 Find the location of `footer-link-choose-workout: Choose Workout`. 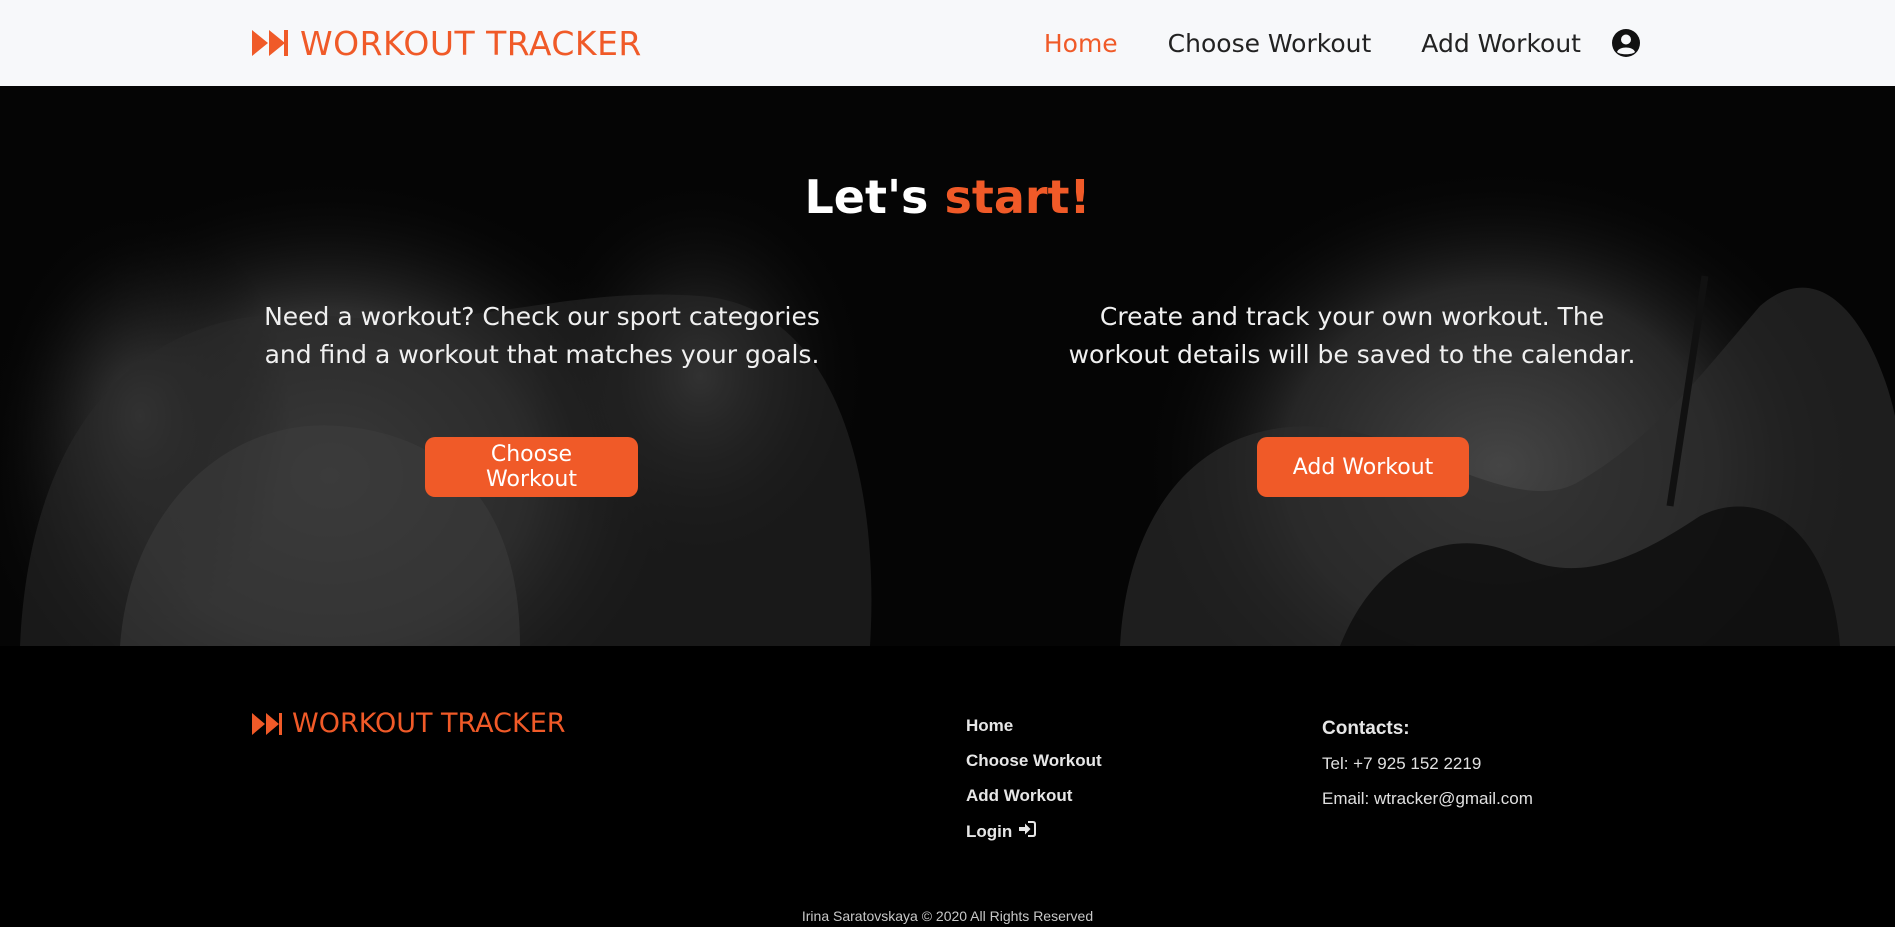

footer-link-choose-workout: Choose Workout is located at coordinates (1034, 761).